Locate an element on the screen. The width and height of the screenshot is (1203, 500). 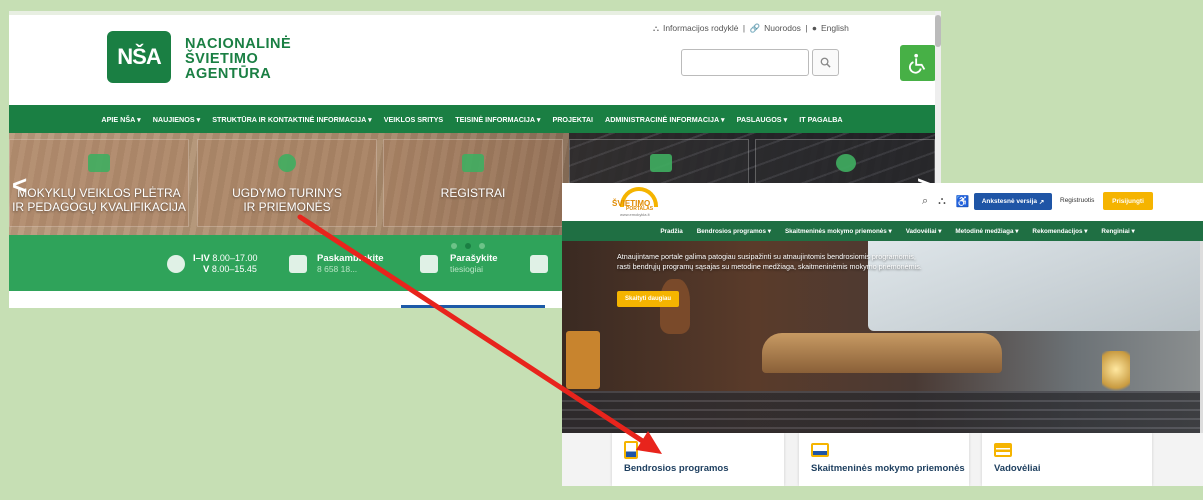
menu-item-veiklos: VEIKLOS SRITYS is located at coordinates (414, 119).